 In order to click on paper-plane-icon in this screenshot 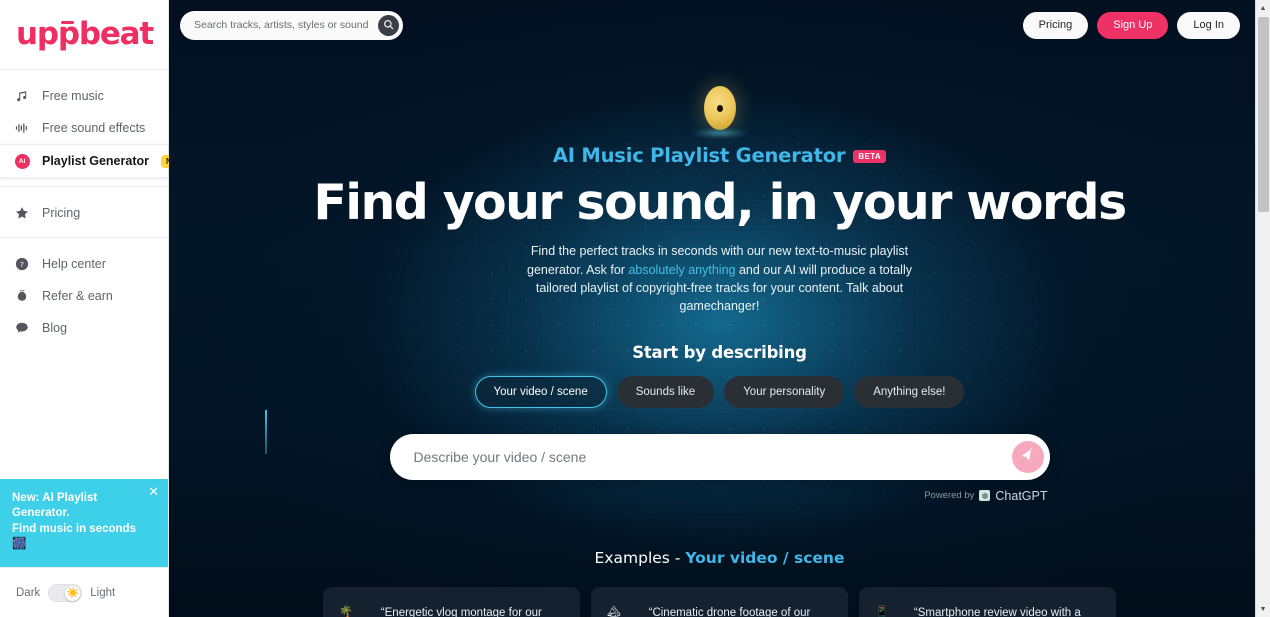, I will do `click(1028, 456)`.